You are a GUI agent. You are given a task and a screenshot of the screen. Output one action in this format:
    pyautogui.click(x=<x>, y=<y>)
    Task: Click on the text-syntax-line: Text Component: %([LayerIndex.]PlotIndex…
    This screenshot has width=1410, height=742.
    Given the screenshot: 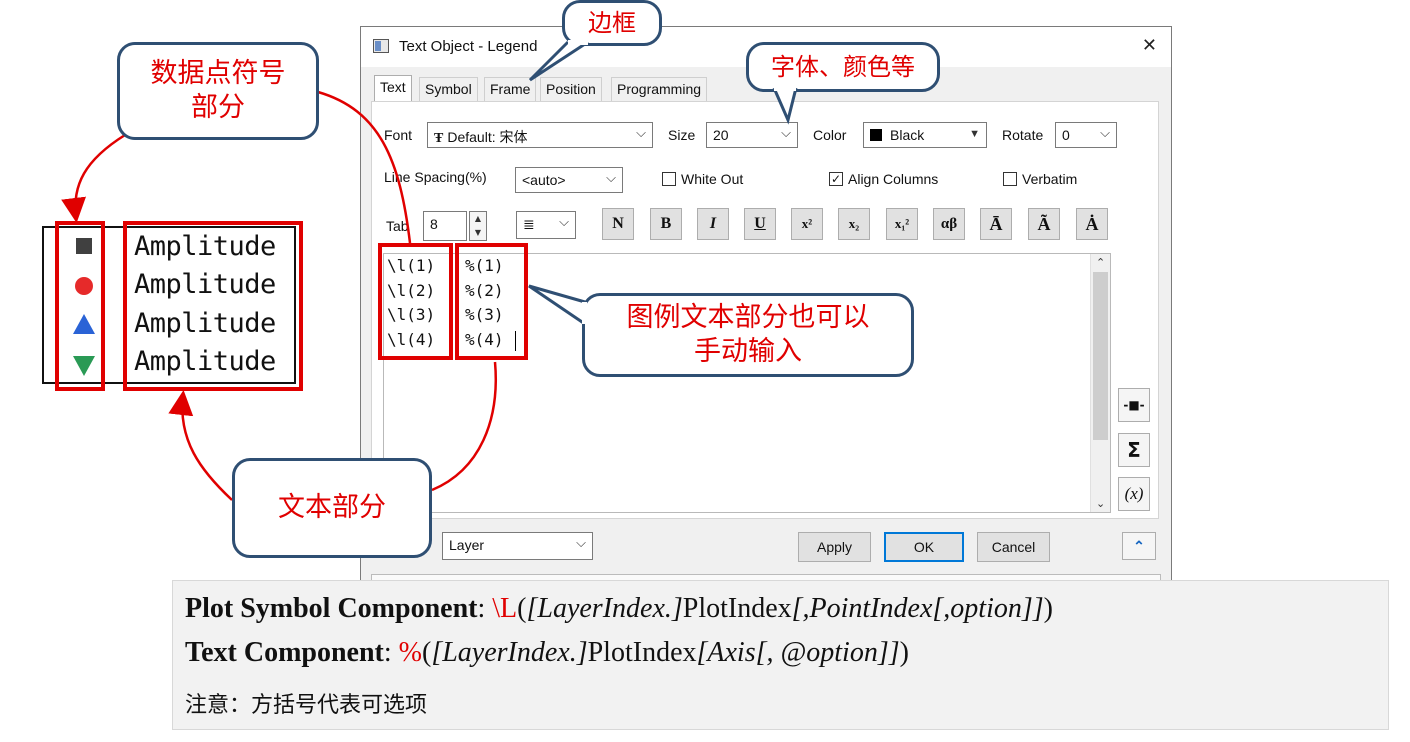 What is the action you would take?
    pyautogui.click(x=547, y=652)
    